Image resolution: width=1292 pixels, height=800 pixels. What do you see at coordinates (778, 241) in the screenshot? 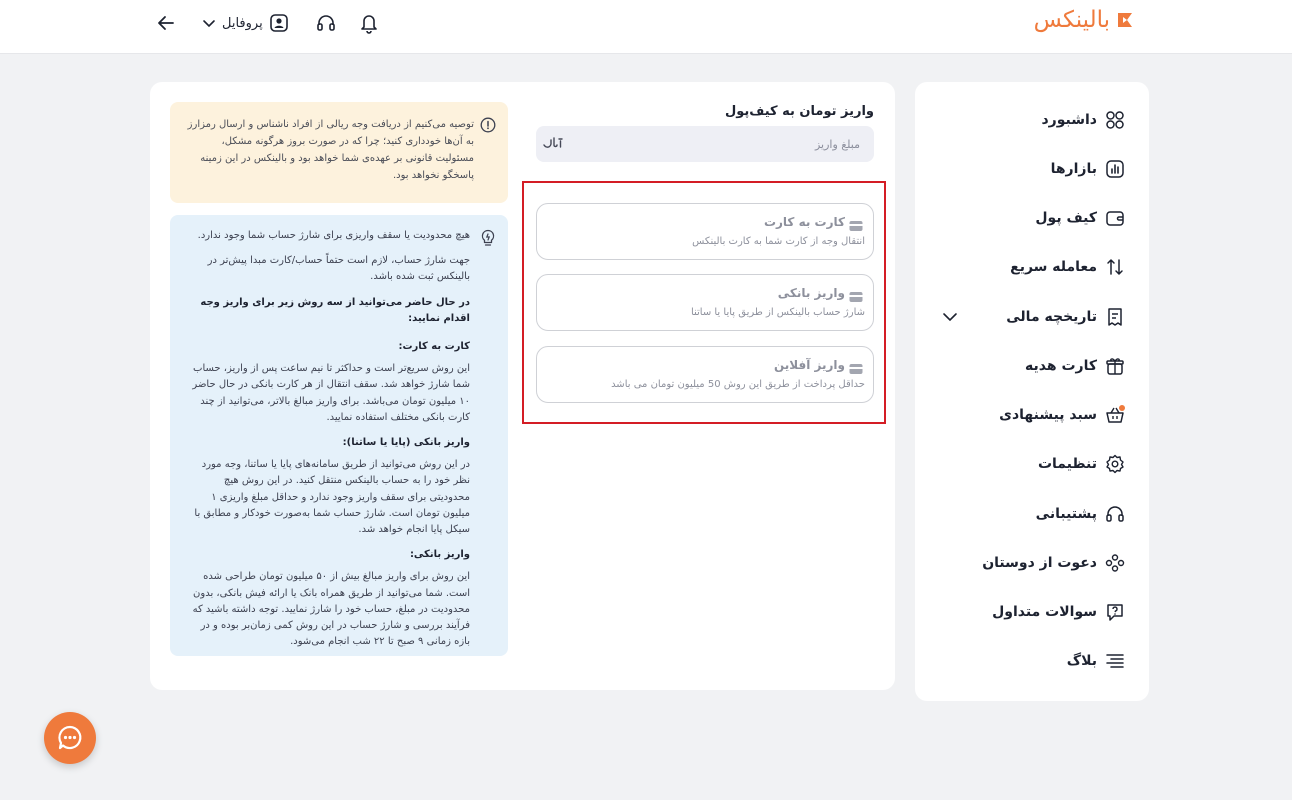
I see `method-description: انتقال وجه از کارت شما به کارت بالینکس` at bounding box center [778, 241].